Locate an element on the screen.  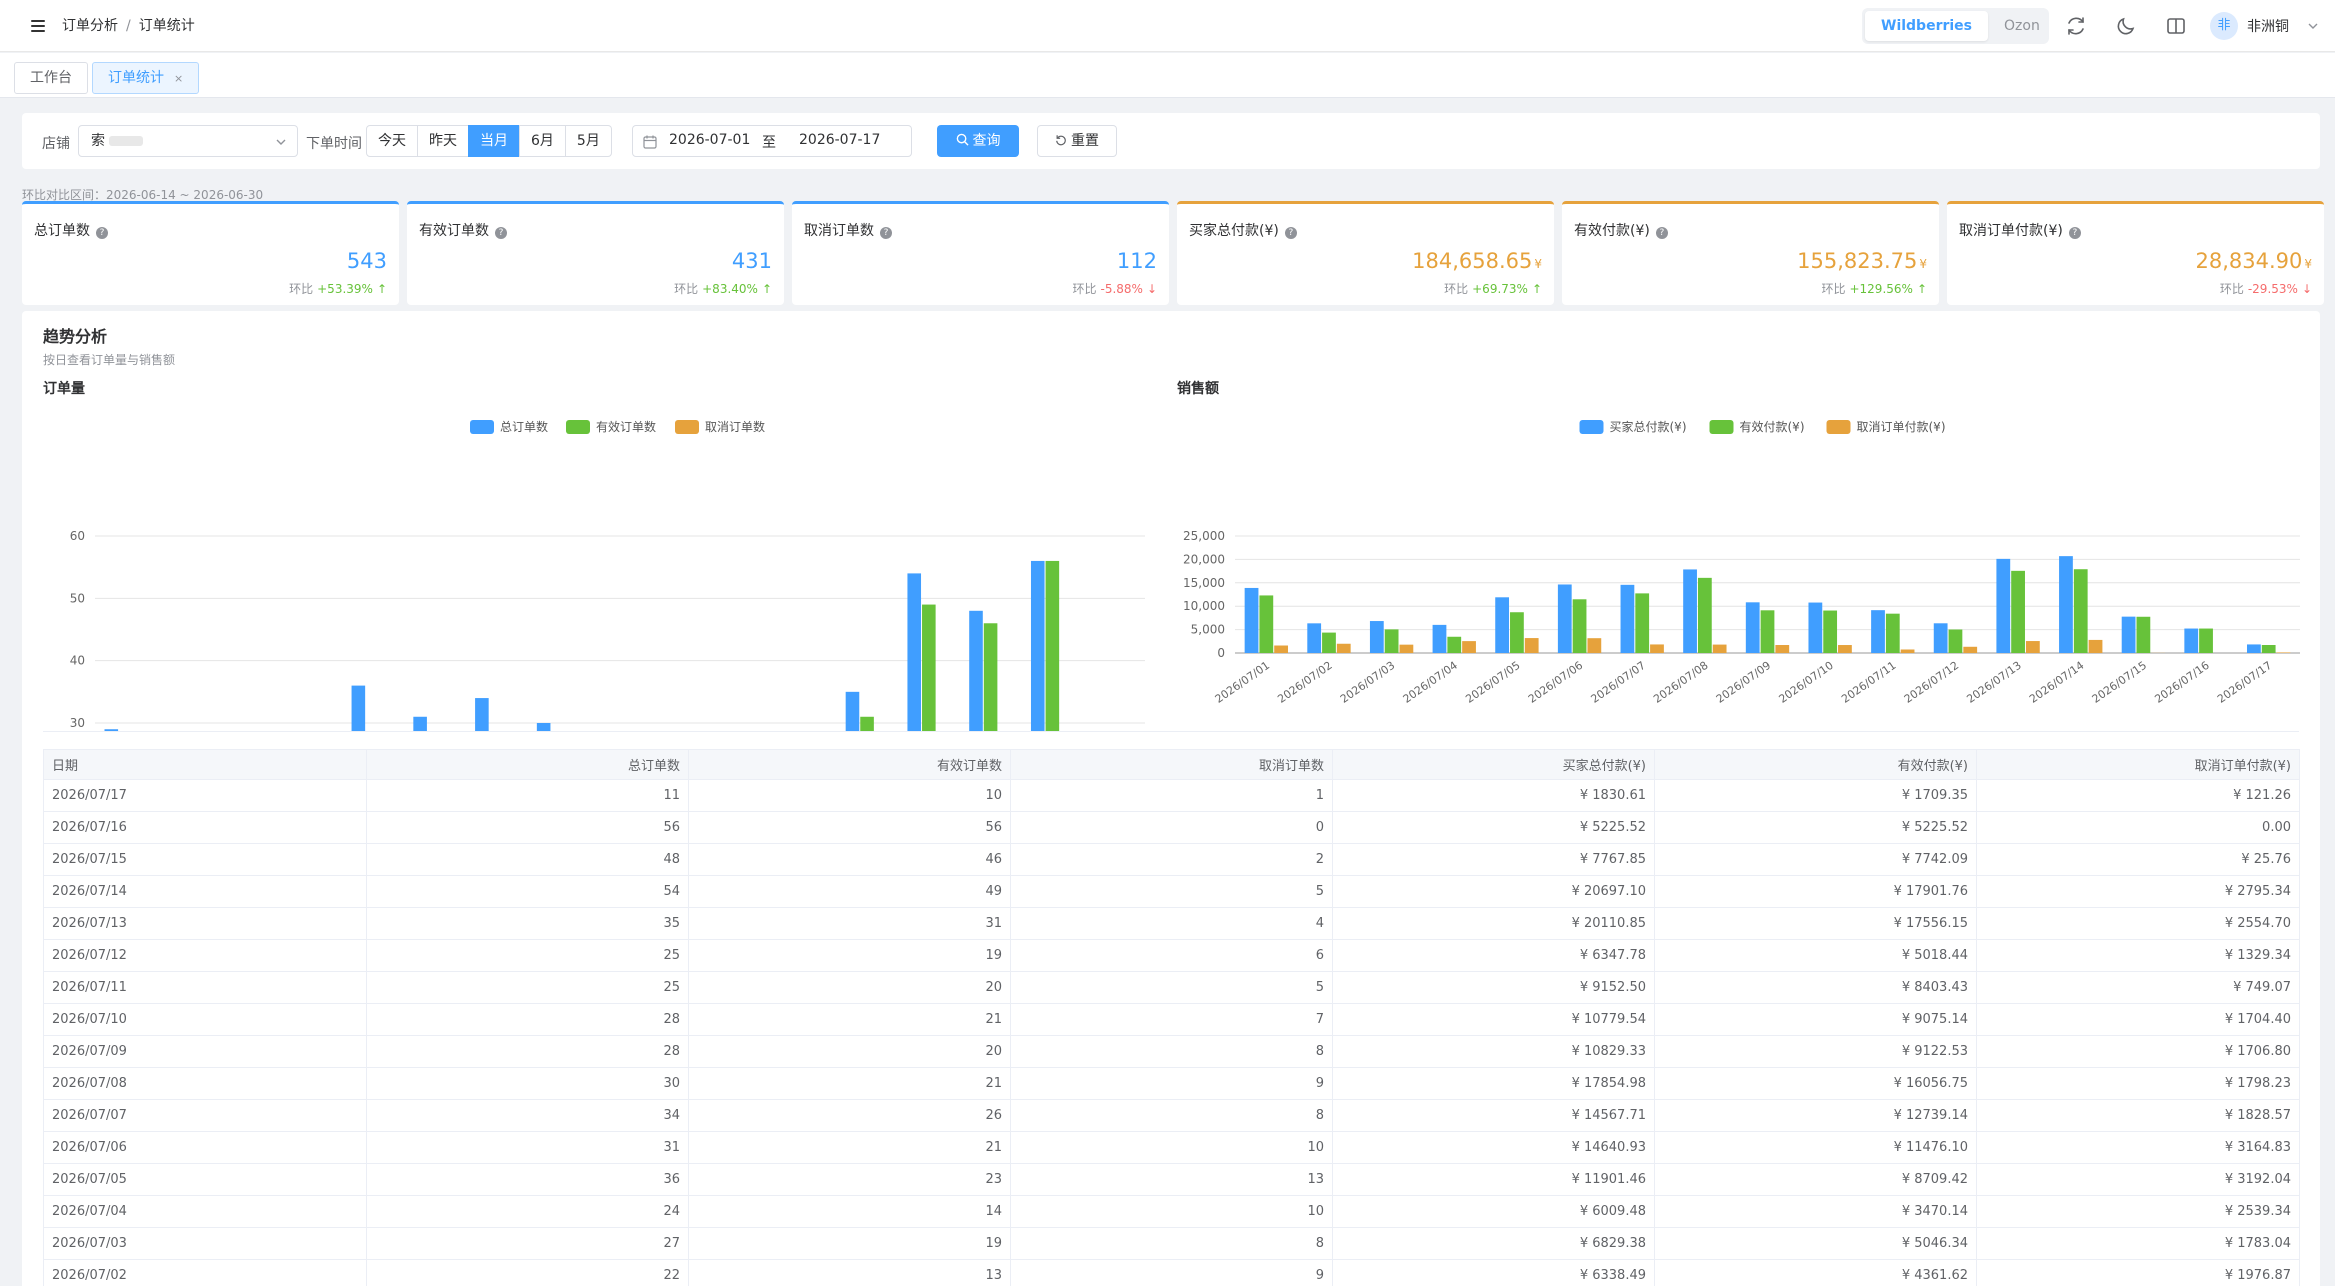
menu-toggle-icon is located at coordinates (38, 26).